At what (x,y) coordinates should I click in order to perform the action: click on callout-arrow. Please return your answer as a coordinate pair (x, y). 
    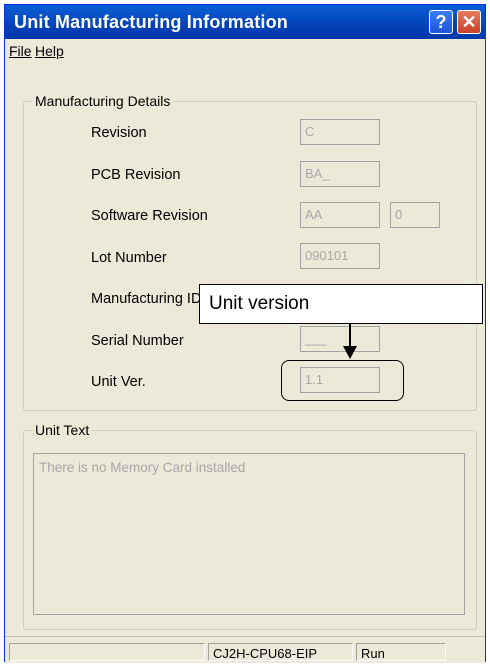
    Looking at the image, I should click on (350, 341).